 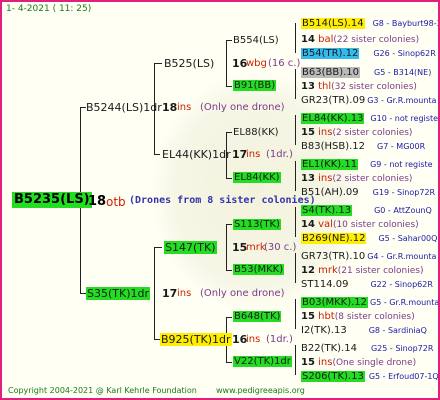 I want to click on g3-7-bracket, so click(x=295, y=314).